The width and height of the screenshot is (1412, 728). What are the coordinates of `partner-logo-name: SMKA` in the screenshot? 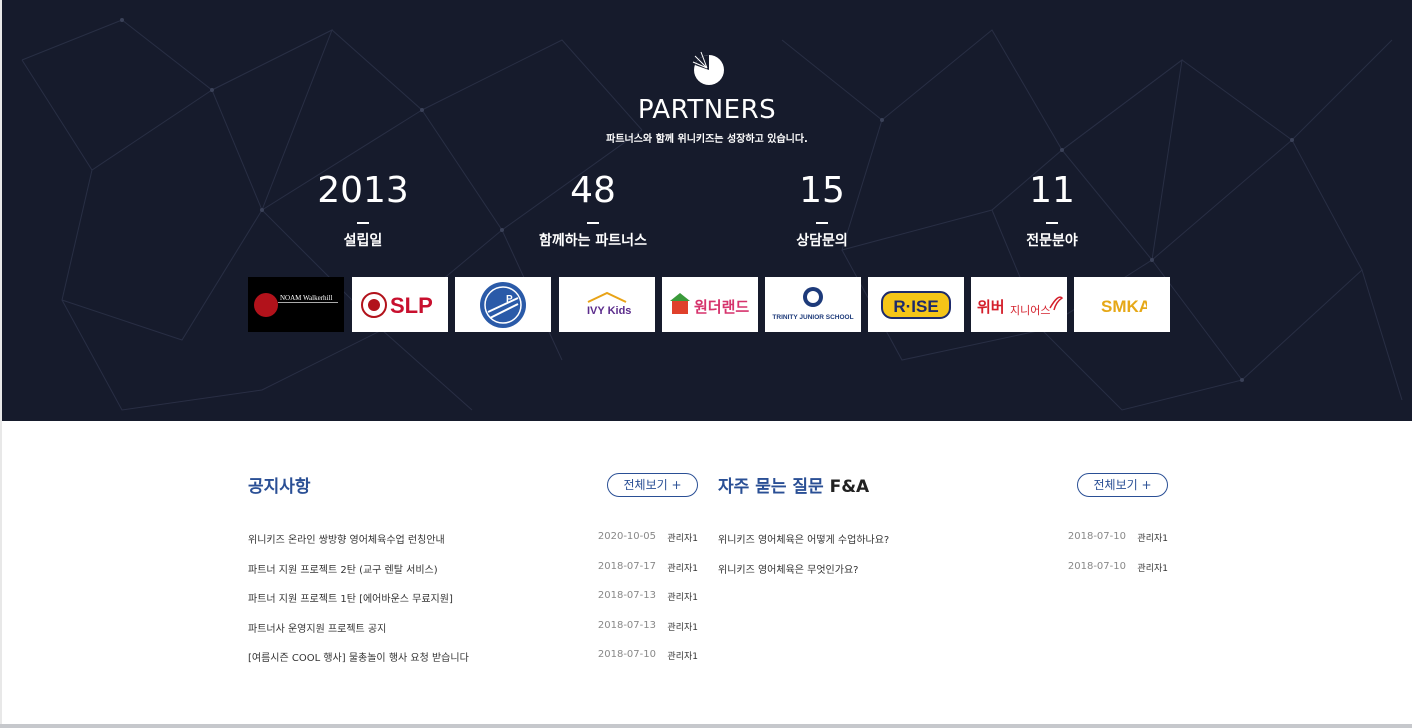 It's located at (1124, 306).